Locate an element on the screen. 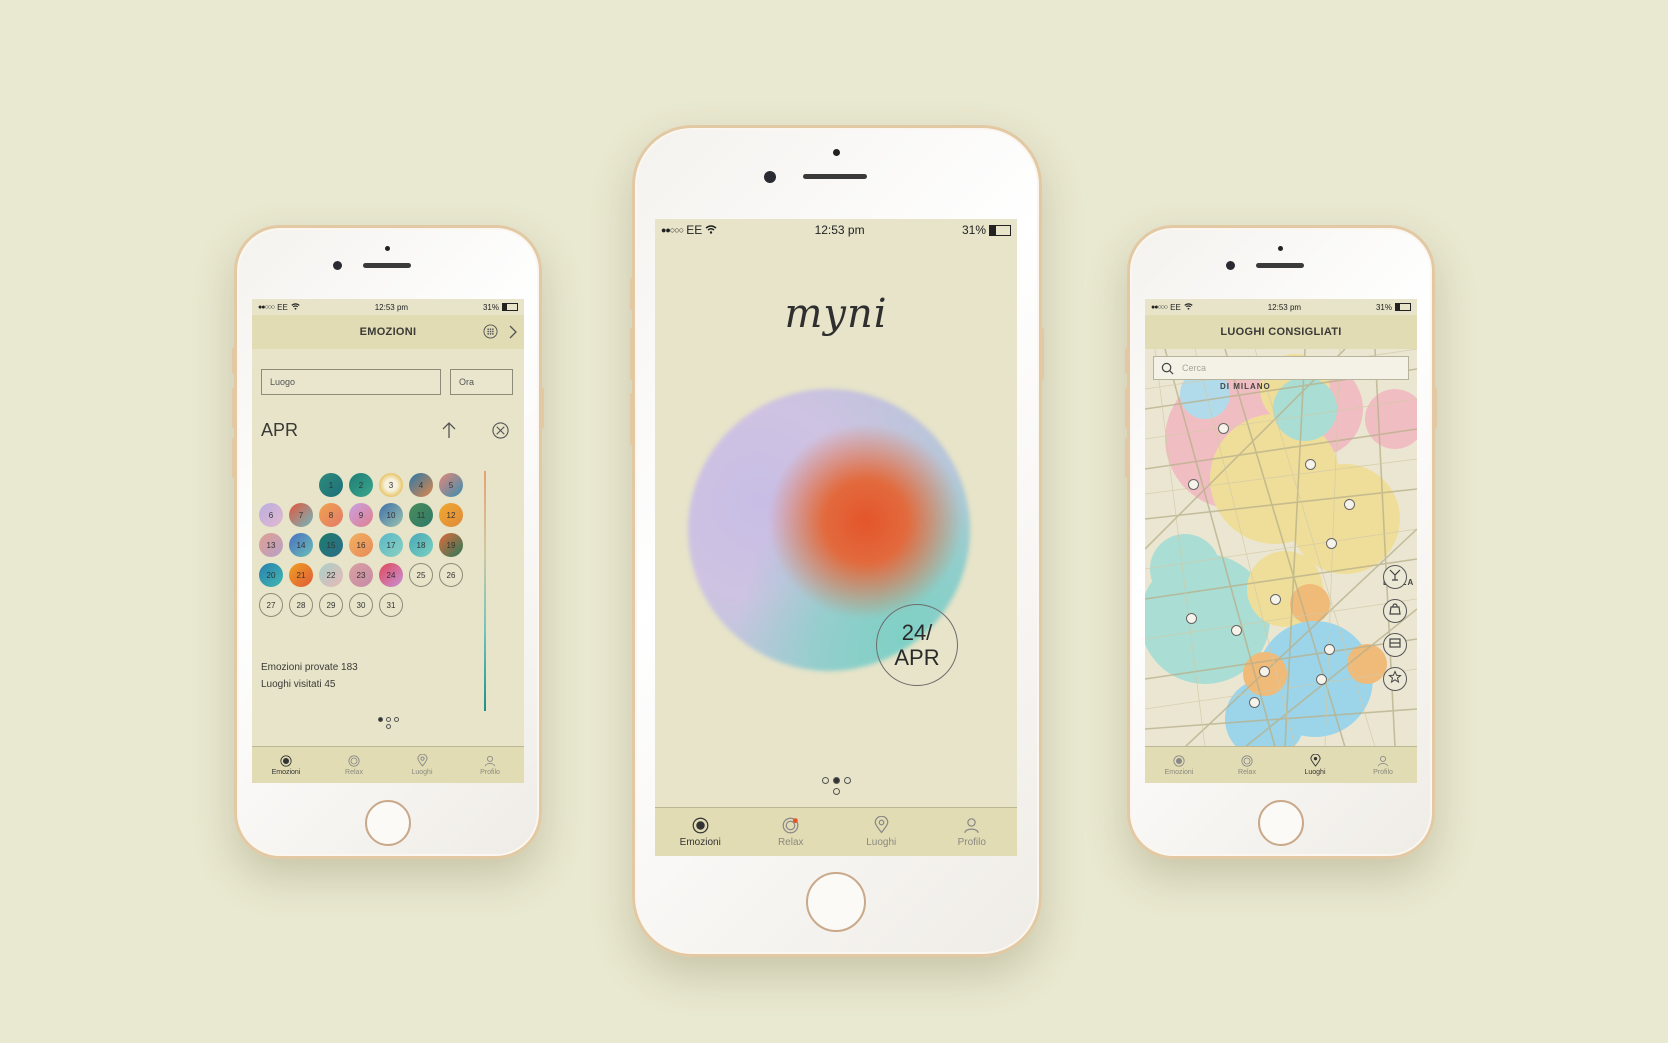  page-title: LUOGHI CONSIGLIATI is located at coordinates (1281, 332).